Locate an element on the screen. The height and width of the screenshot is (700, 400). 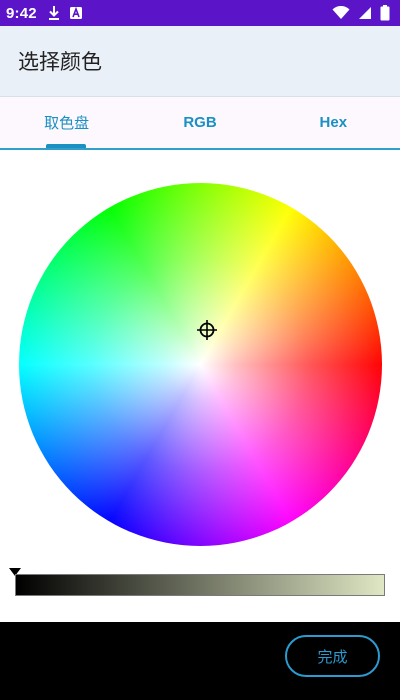
brightness-slider is located at coordinates (200, 585).